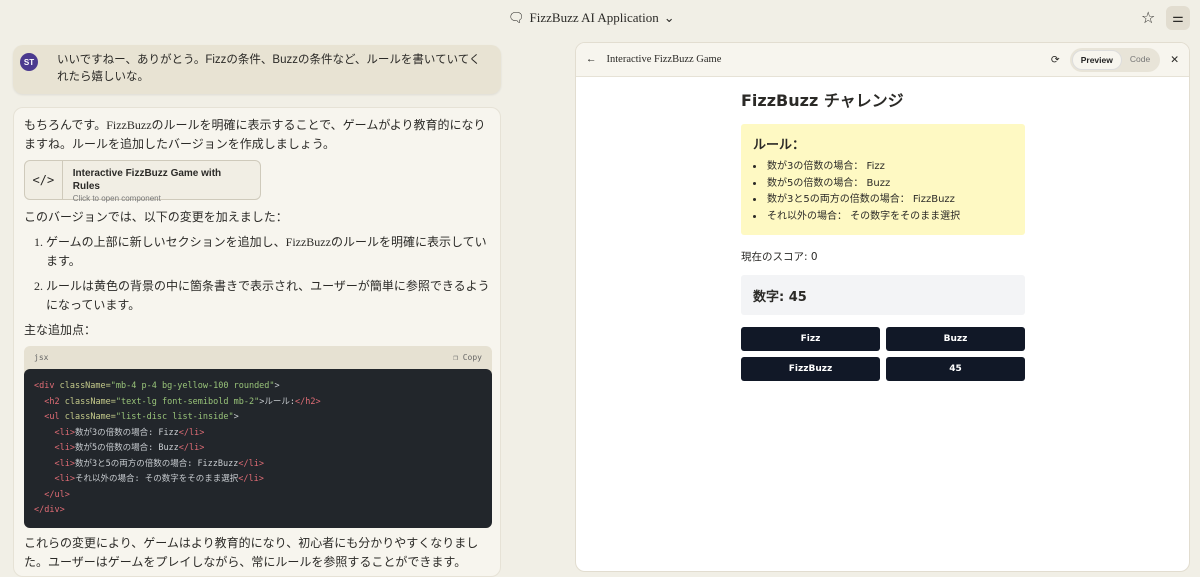  I want to click on buzz-button: Buzz, so click(955, 339).